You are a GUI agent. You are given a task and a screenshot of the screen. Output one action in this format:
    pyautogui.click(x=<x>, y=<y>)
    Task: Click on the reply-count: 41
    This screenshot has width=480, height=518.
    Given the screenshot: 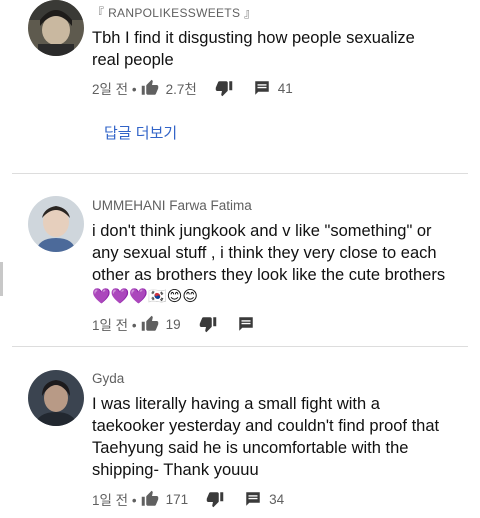 What is the action you would take?
    pyautogui.click(x=285, y=88)
    